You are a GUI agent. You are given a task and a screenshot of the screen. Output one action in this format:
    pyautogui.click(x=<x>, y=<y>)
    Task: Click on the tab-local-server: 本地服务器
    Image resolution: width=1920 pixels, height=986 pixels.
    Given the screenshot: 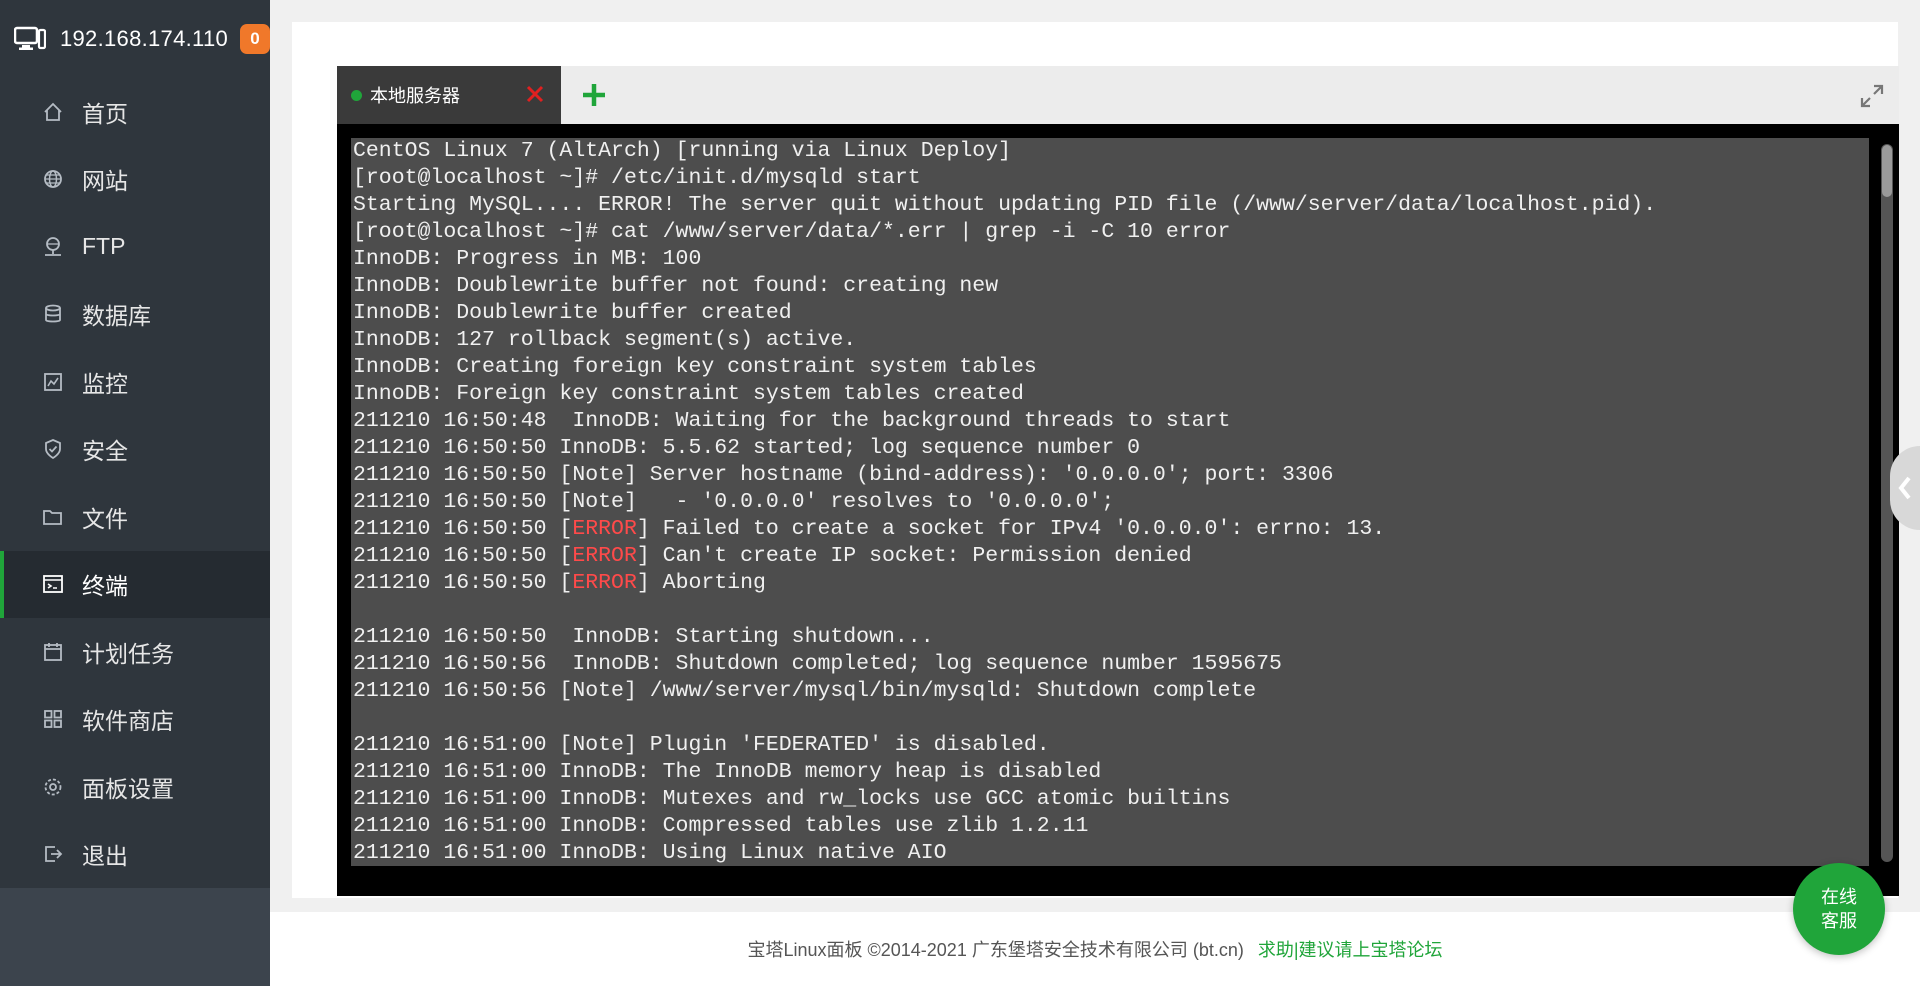 What is the action you would take?
    pyautogui.click(x=449, y=95)
    